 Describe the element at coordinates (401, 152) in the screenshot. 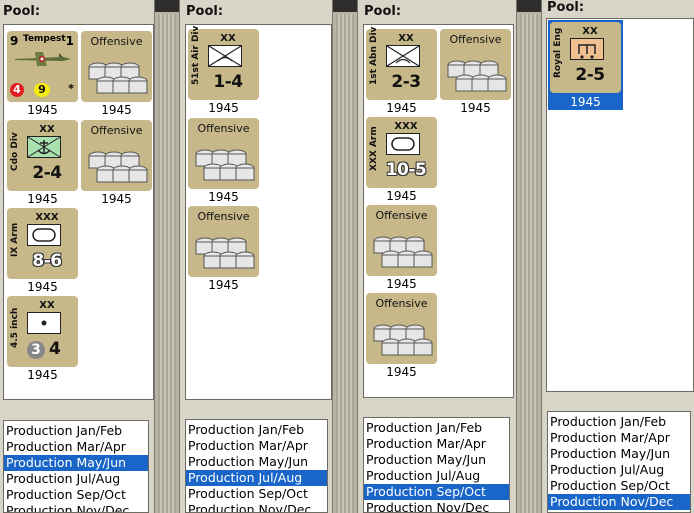

I see `xxx-arm-counter: XXX Arm XXX 10-5` at that location.